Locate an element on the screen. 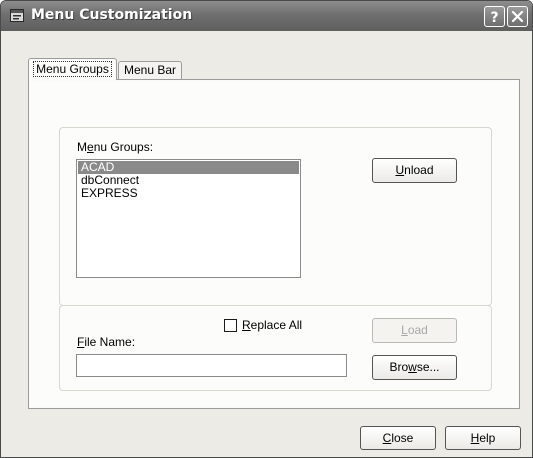  replace-all-checkbox is located at coordinates (230, 325).